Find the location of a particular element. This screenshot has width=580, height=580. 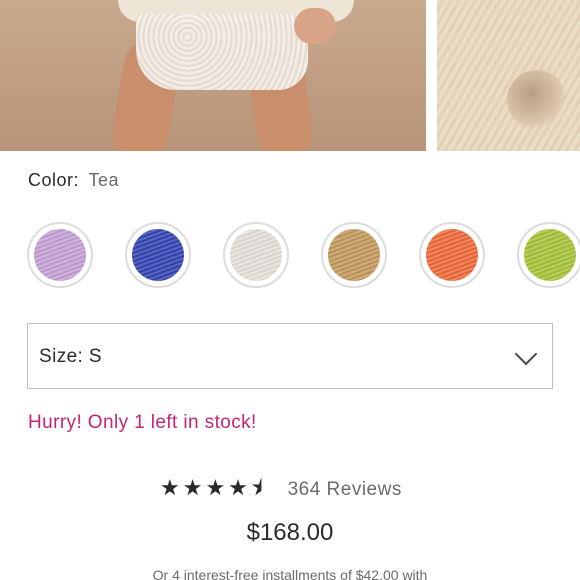

low-stock-message: Hurry! Only 1 left in stock! is located at coordinates (142, 422).